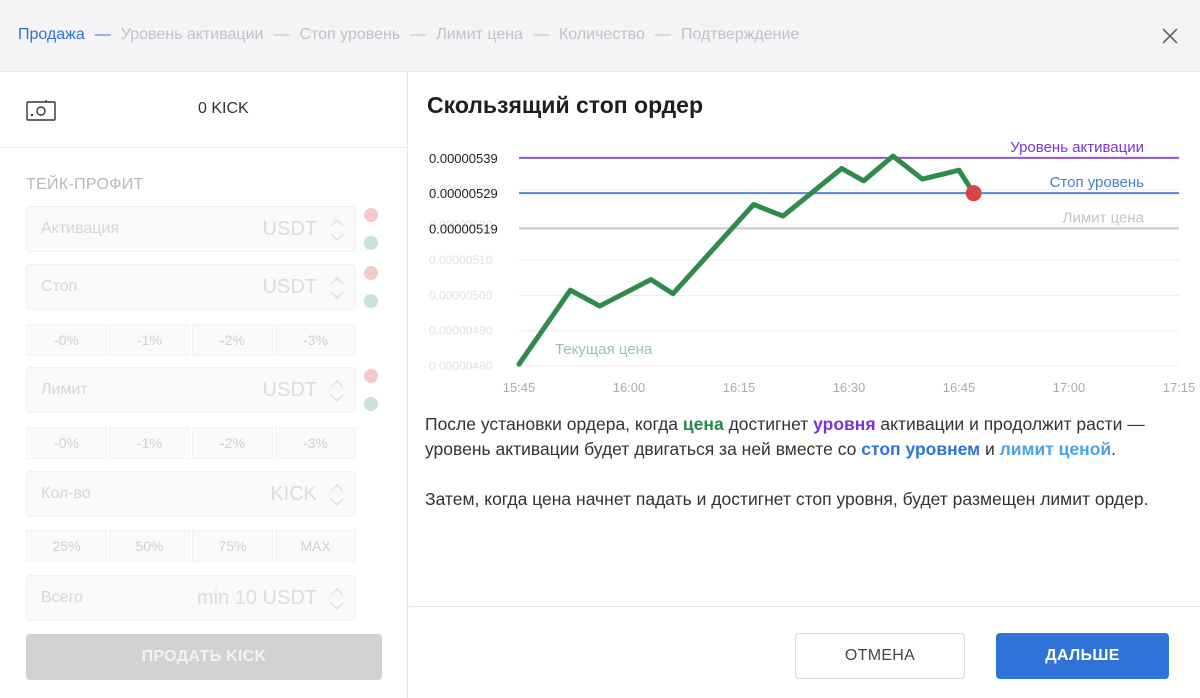  Describe the element at coordinates (191, 494) in the screenshot. I see `quantity-field: Кол-во KICK` at that location.